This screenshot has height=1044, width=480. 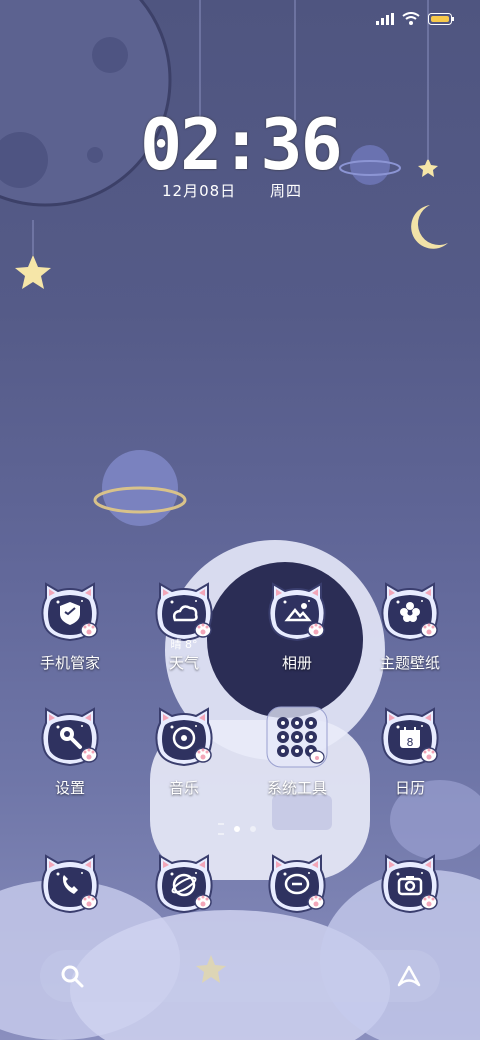 I want to click on assistant-icon, so click(x=409, y=976).